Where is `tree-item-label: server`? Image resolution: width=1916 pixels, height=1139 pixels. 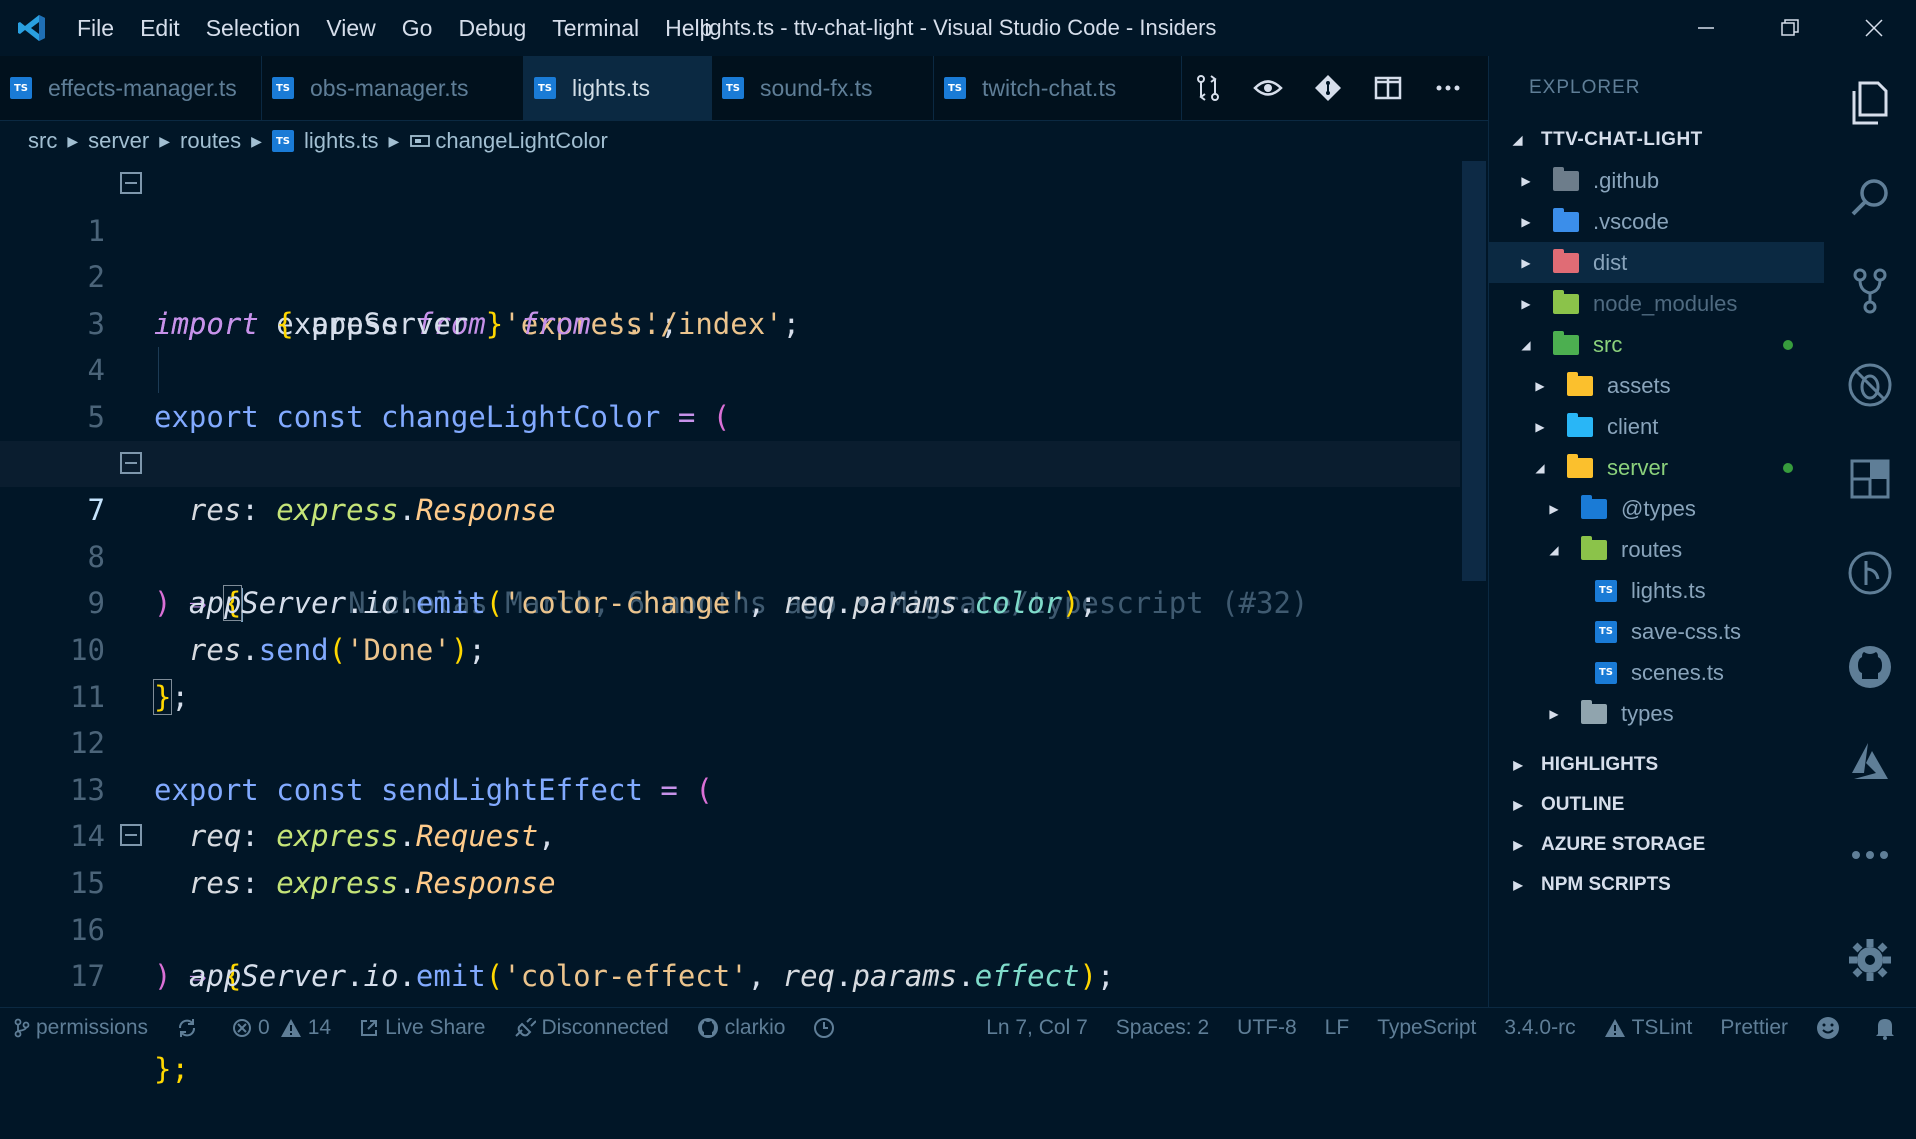
tree-item-label: server is located at coordinates (1638, 467).